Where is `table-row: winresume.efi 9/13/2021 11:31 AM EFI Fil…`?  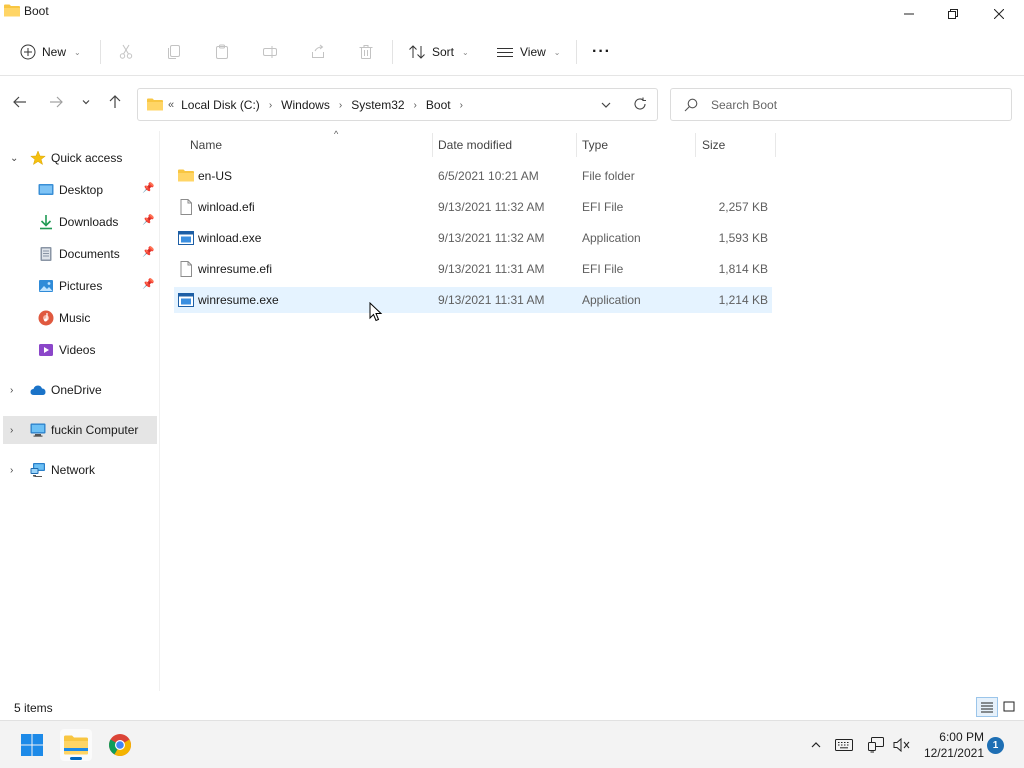
table-row: winresume.efi 9/13/2021 11:31 AM EFI Fil… is located at coordinates (473, 269).